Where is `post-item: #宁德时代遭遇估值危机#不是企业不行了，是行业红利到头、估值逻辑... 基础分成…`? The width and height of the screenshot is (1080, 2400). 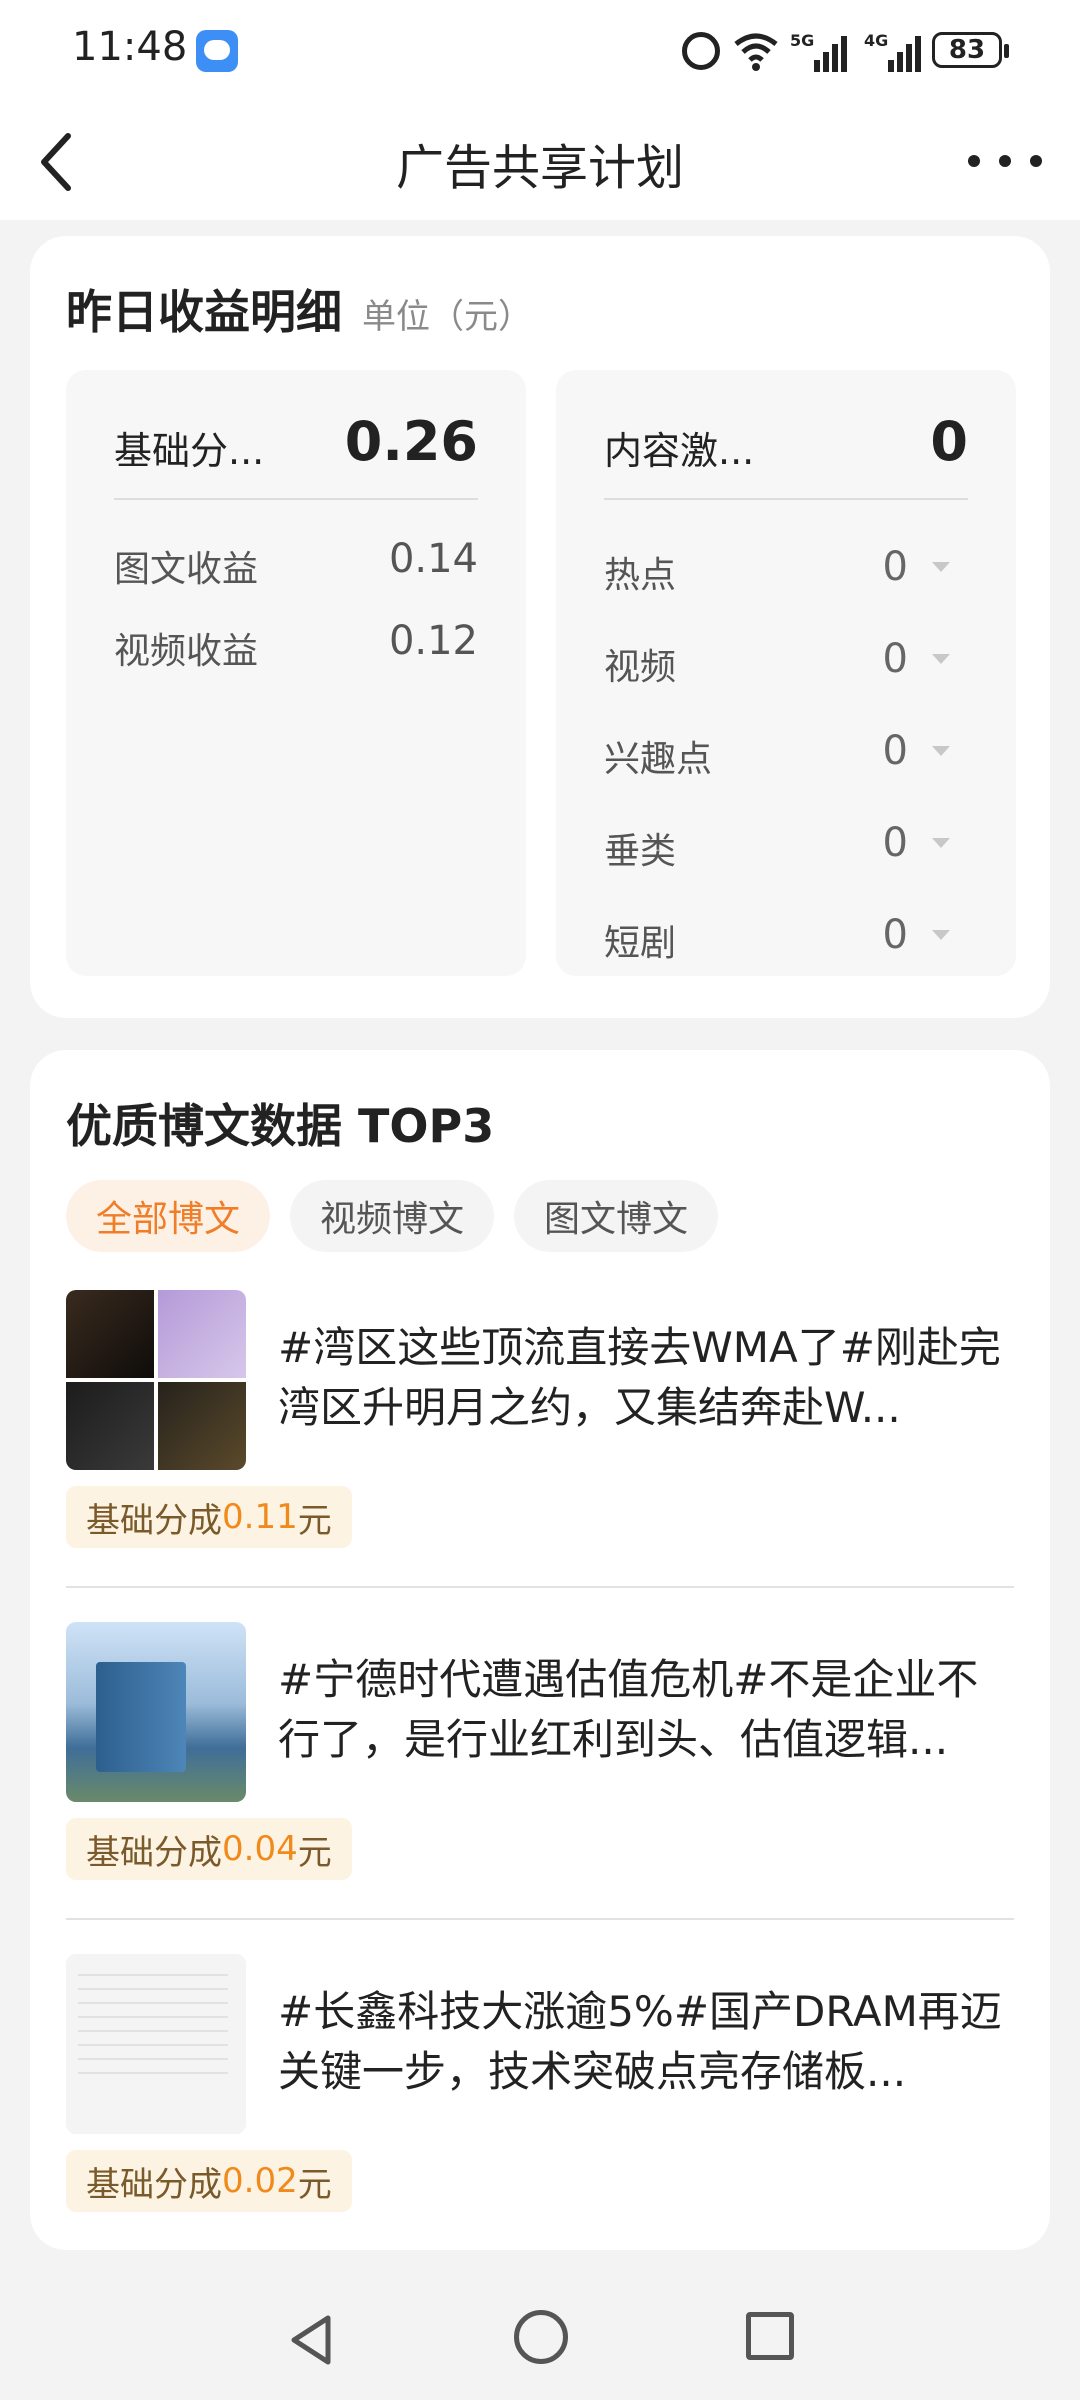
post-item: #宁德时代遭遇估值危机#不是企业不行了，是行业红利到头、估值逻辑... 基础分成… is located at coordinates (540, 1782).